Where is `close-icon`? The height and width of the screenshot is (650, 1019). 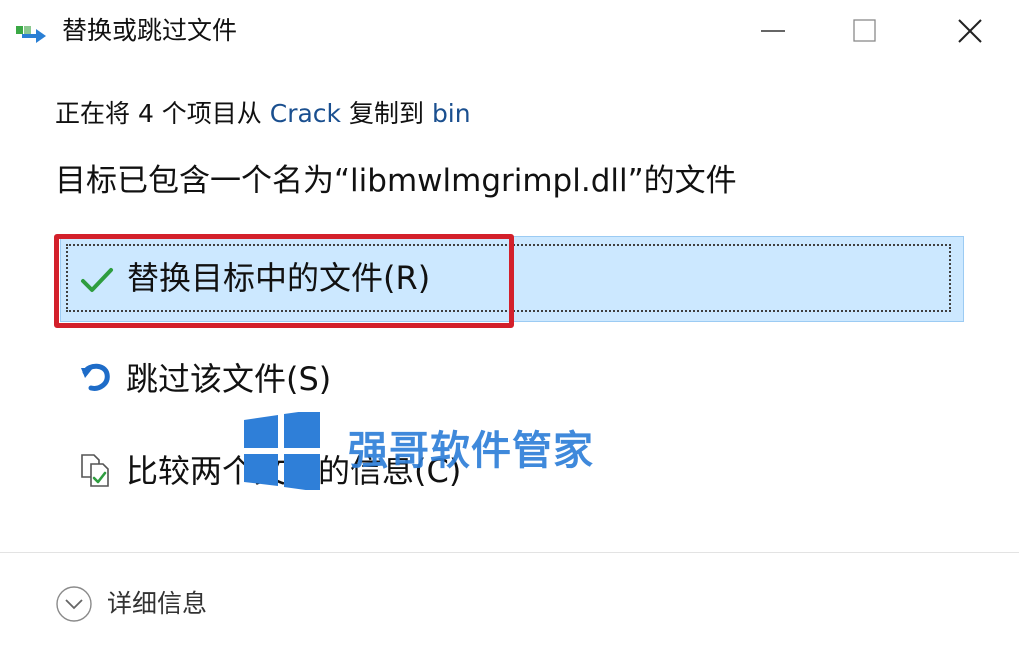 close-icon is located at coordinates (970, 31).